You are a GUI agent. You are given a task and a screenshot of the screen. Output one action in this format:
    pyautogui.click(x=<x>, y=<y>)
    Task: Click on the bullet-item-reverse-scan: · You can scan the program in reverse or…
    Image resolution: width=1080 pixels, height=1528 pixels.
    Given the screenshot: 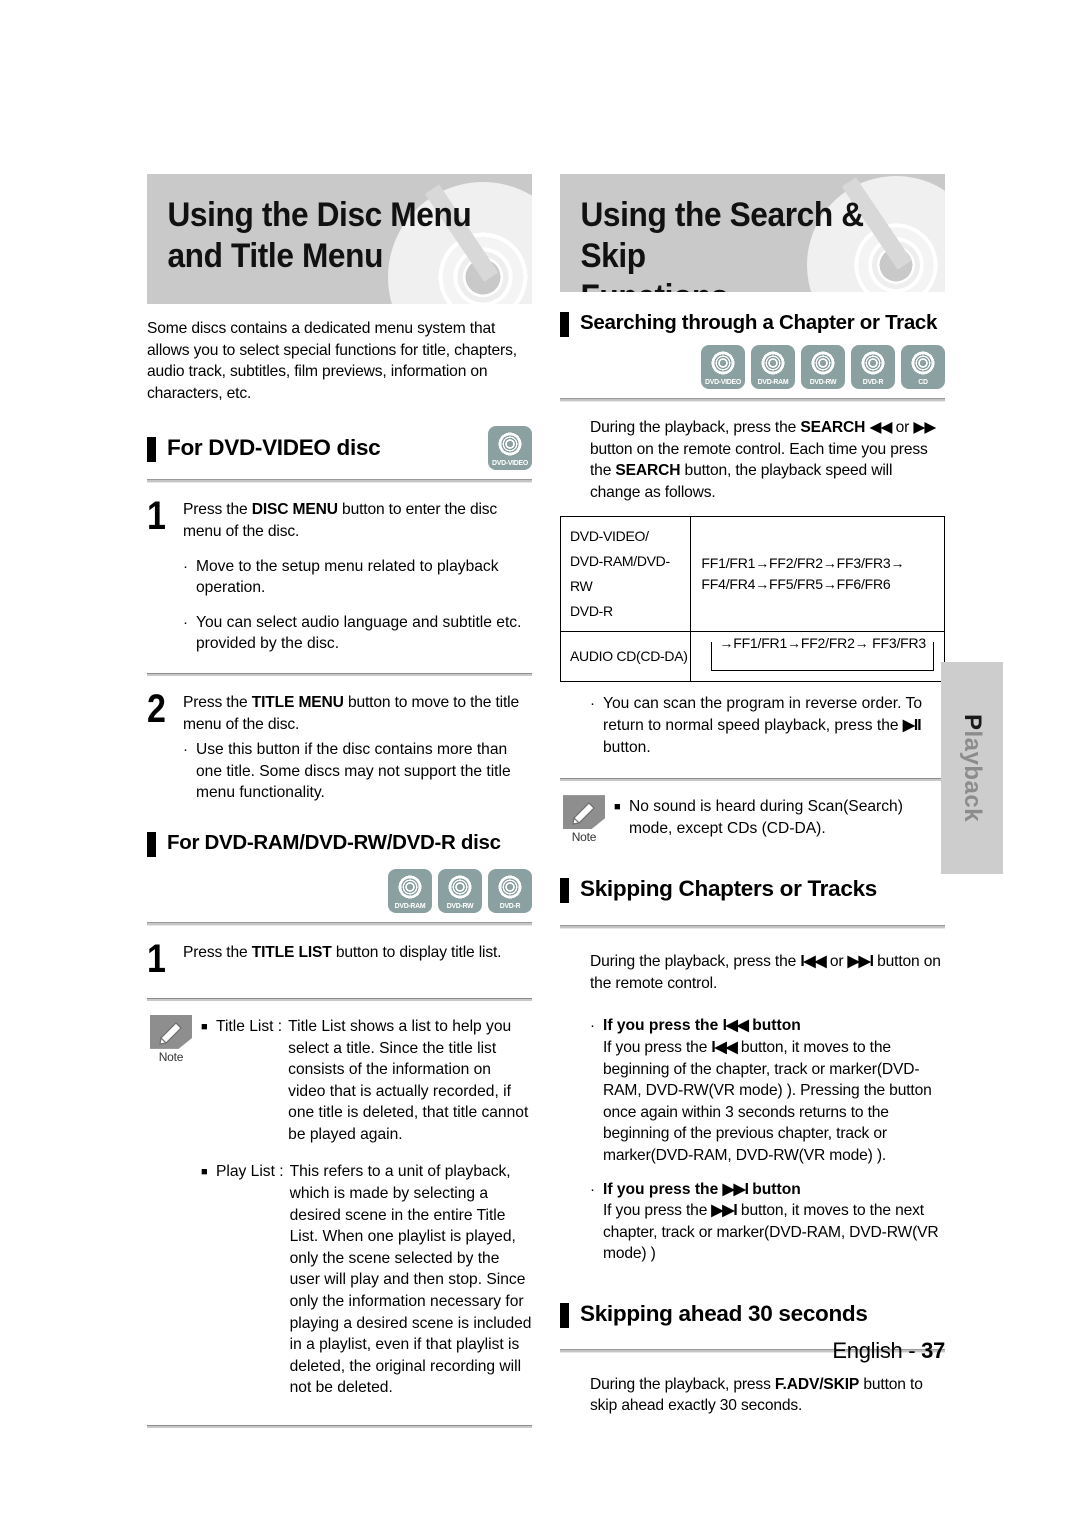 What is the action you would take?
    pyautogui.click(x=752, y=725)
    